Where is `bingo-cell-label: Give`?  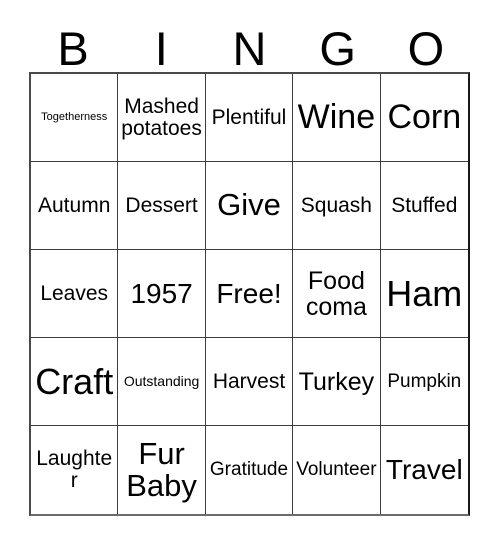 bingo-cell-label: Give is located at coordinates (249, 205).